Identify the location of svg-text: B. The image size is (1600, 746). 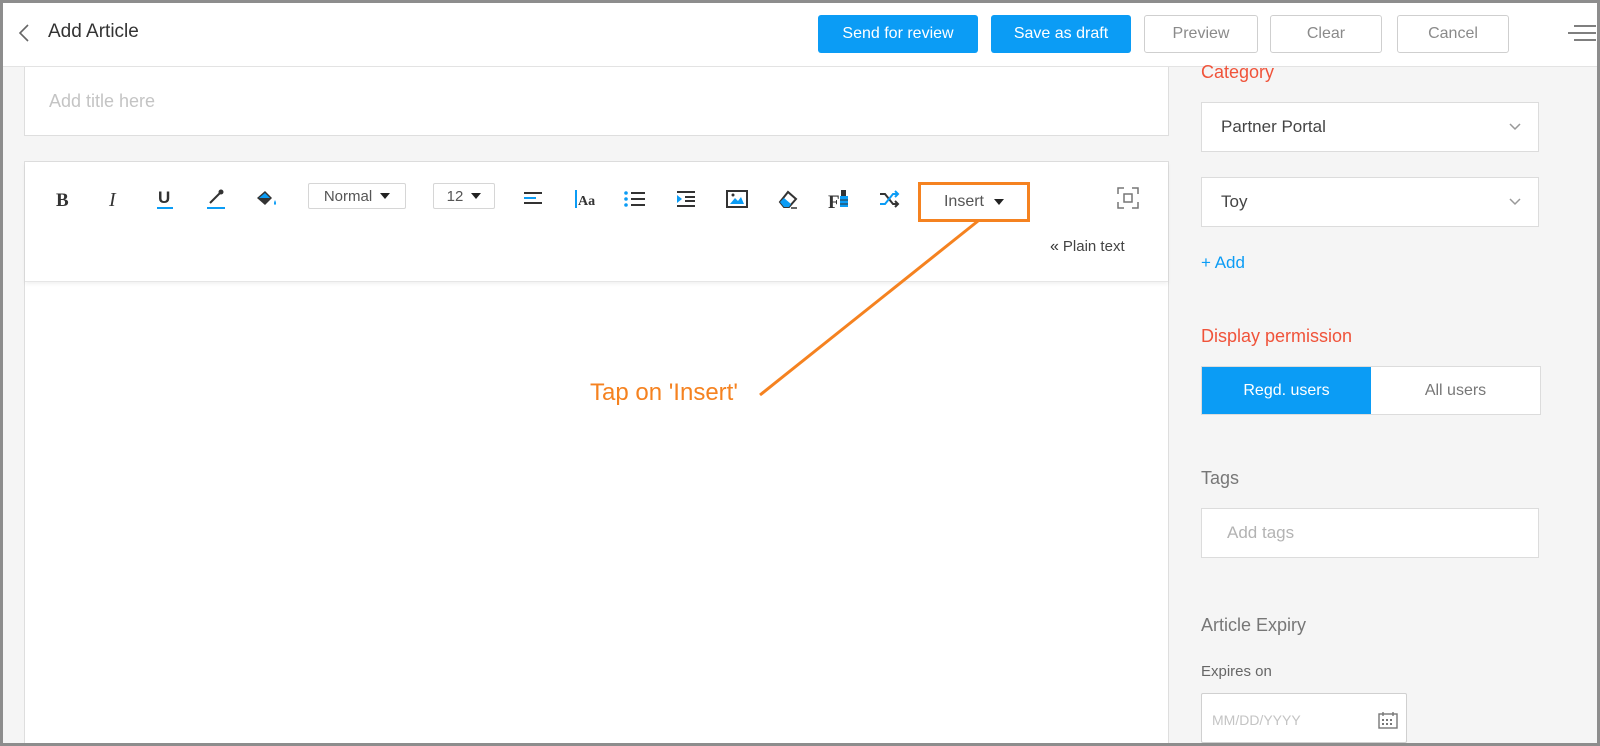
(62, 199).